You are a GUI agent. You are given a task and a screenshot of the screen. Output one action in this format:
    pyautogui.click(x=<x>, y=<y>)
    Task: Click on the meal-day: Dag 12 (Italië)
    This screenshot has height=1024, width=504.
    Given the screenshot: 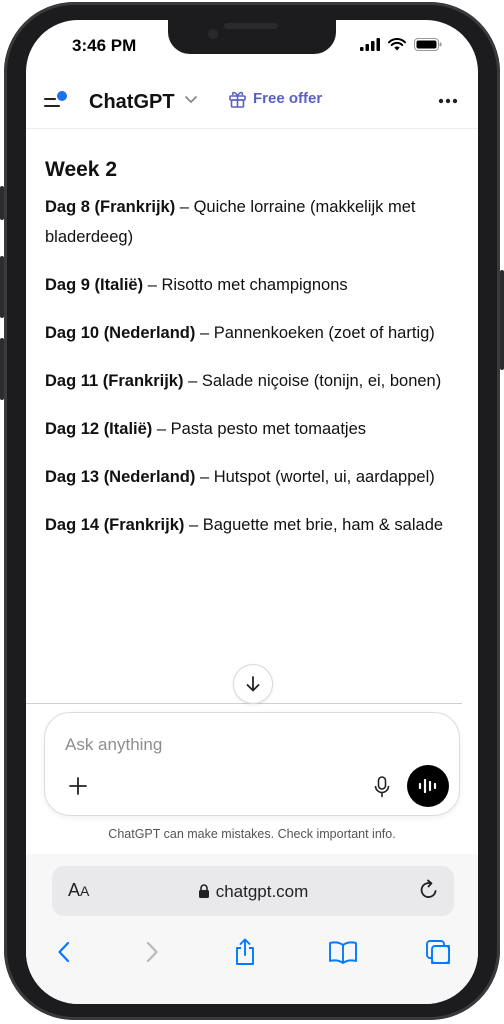 What is the action you would take?
    pyautogui.click(x=99, y=429)
    